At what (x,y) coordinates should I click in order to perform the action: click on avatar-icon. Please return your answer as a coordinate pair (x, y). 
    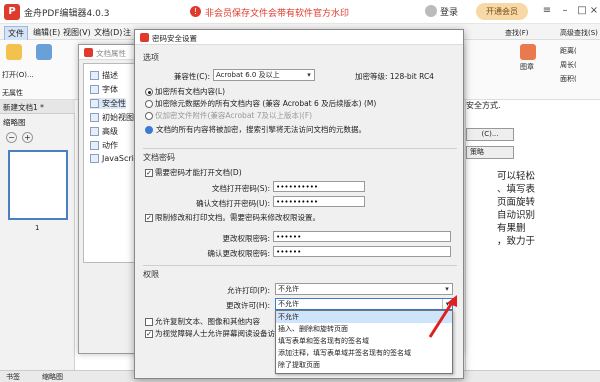
    Looking at the image, I should click on (431, 11).